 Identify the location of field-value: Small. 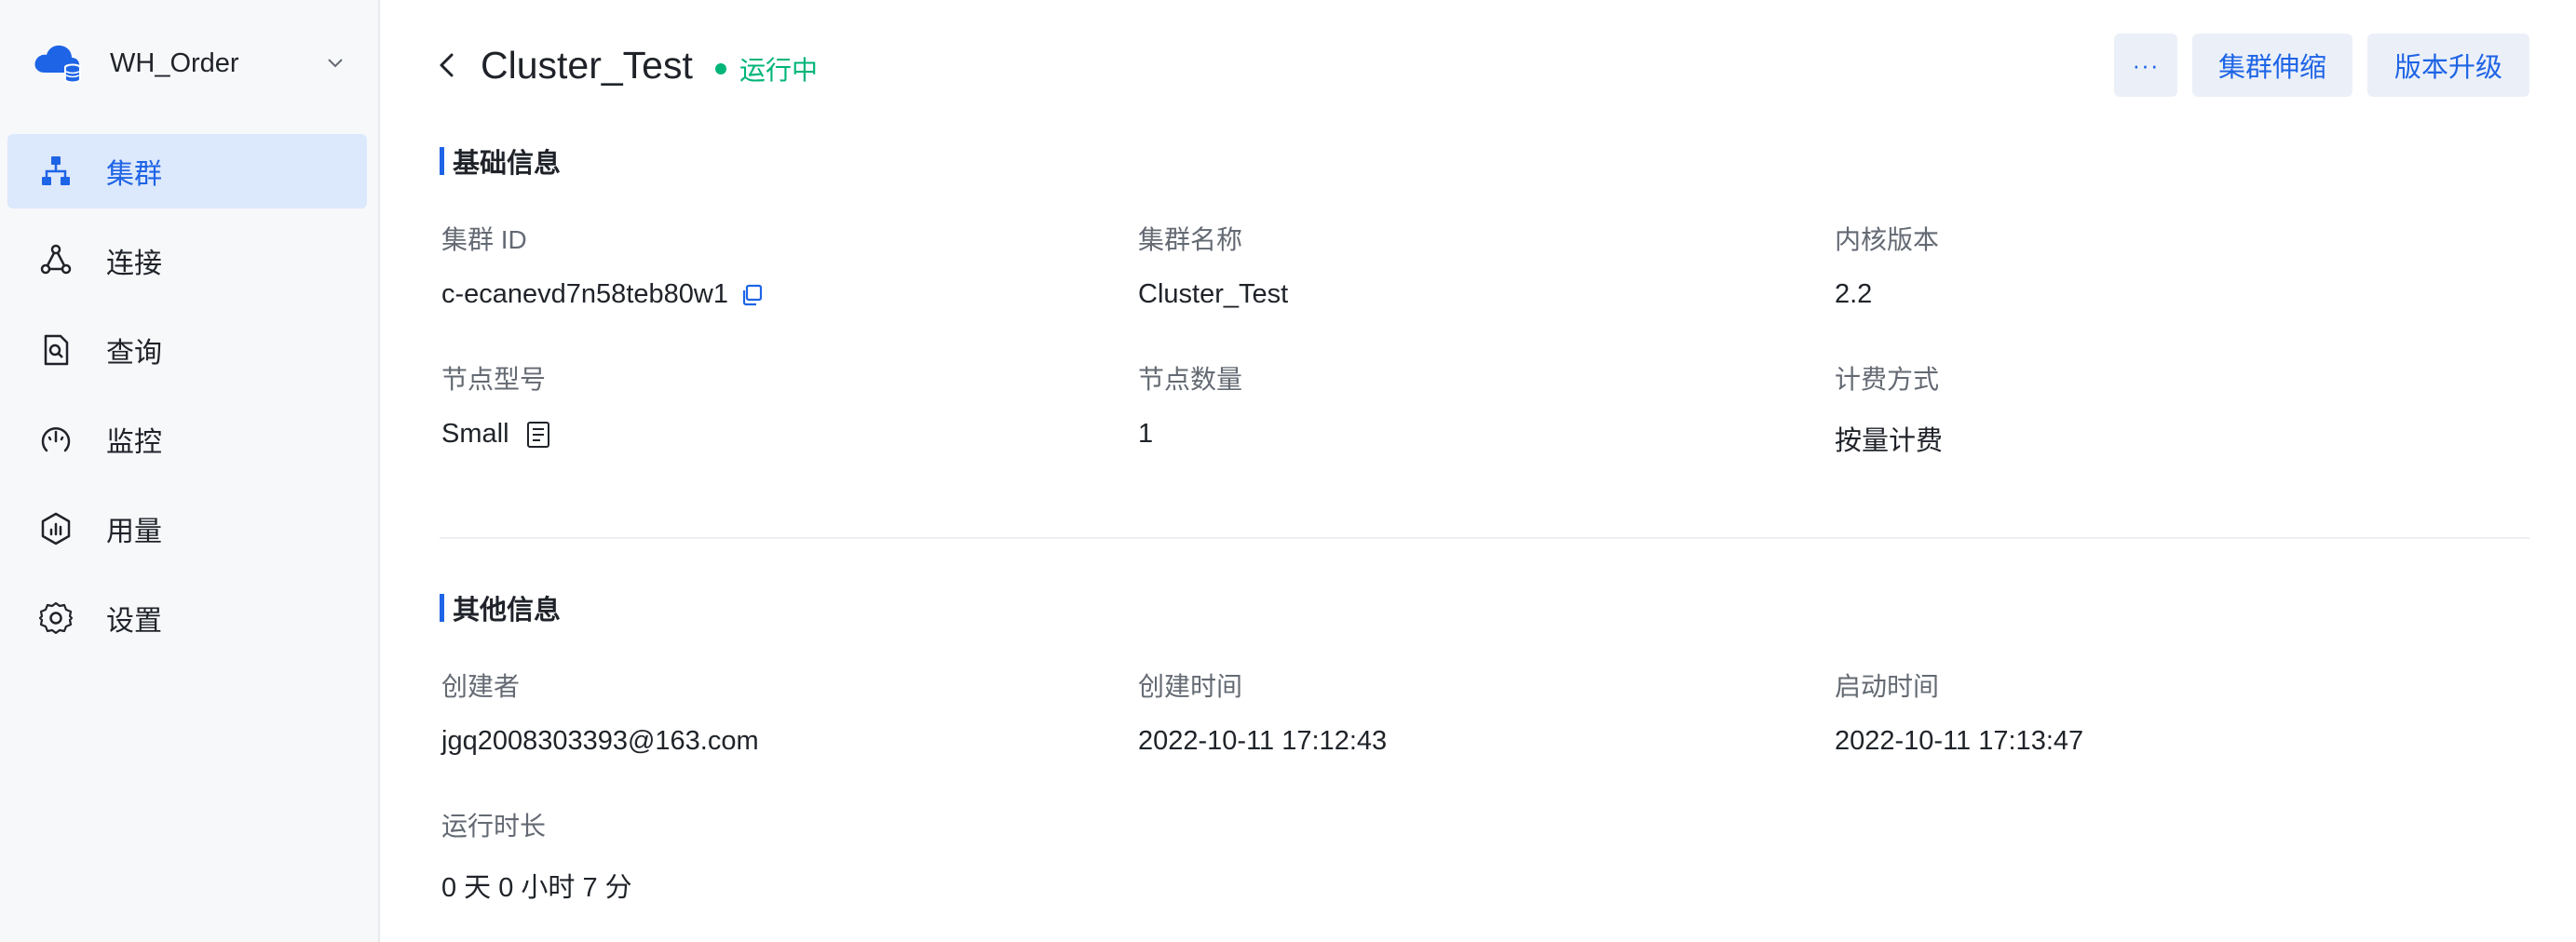
(496, 434).